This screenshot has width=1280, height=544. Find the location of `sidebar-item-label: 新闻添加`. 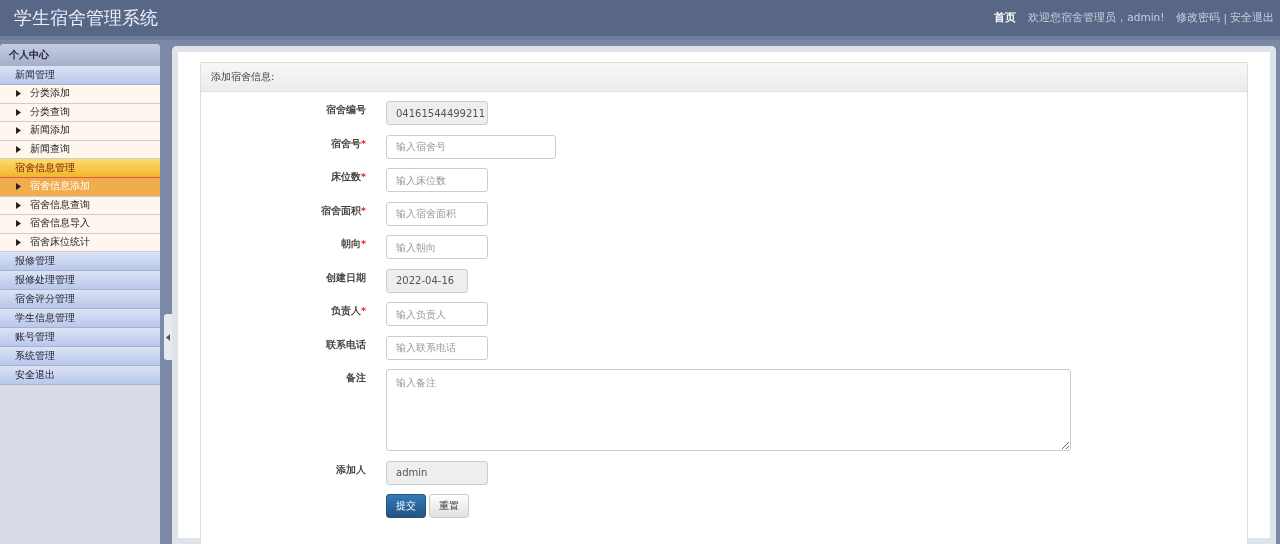

sidebar-item-label: 新闻添加 is located at coordinates (50, 131).